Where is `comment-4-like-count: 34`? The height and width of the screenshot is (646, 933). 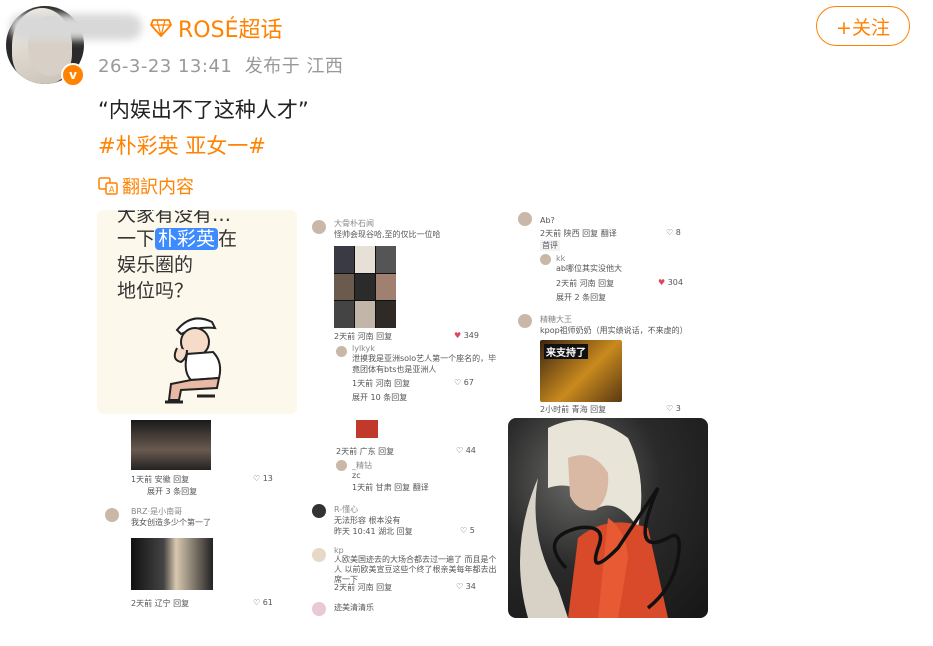 comment-4-like-count: 34 is located at coordinates (470, 586).